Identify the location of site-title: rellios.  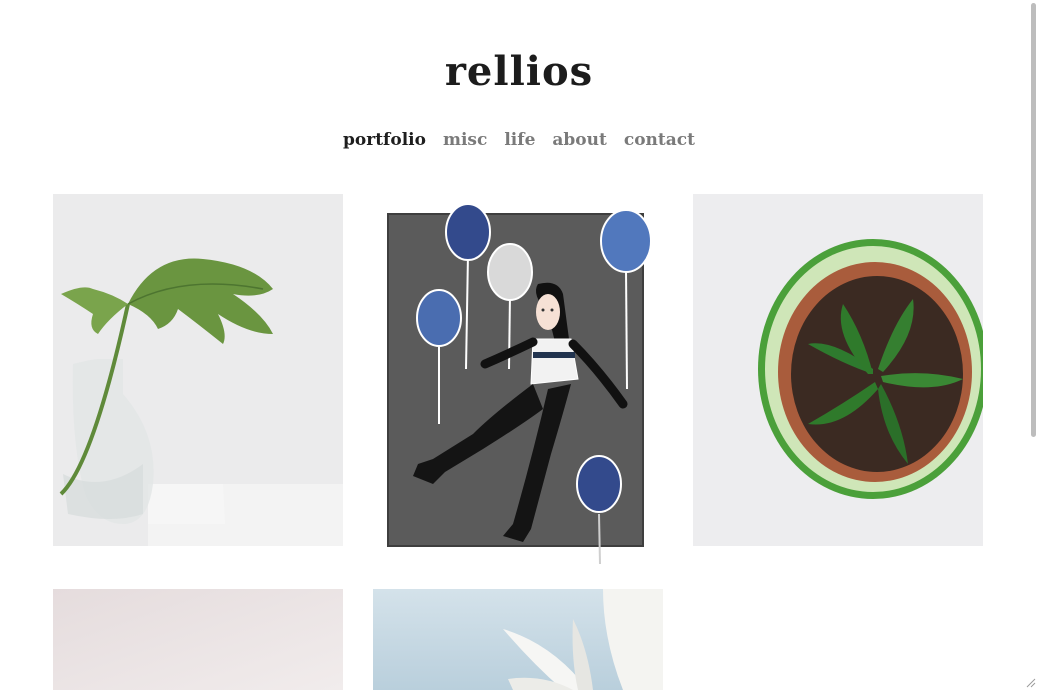
(519, 71).